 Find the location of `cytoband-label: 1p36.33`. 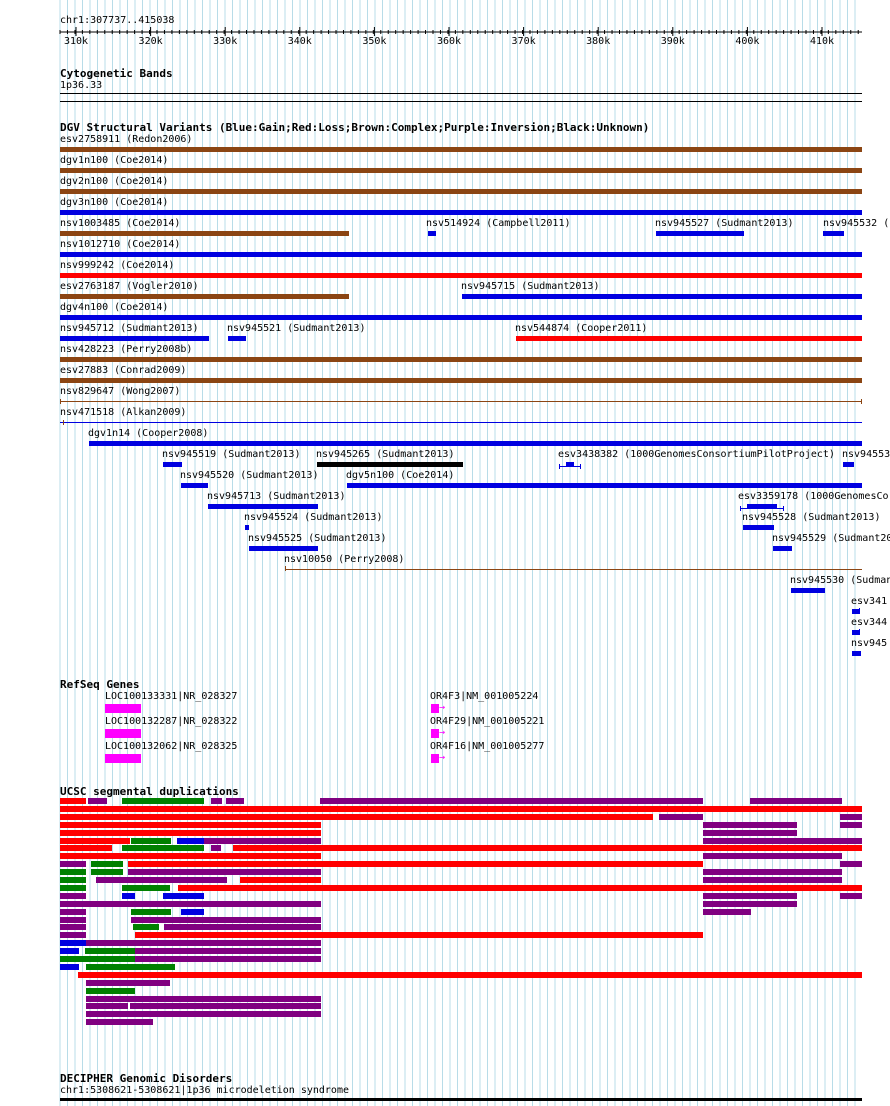

cytoband-label: 1p36.33 is located at coordinates (81, 85).